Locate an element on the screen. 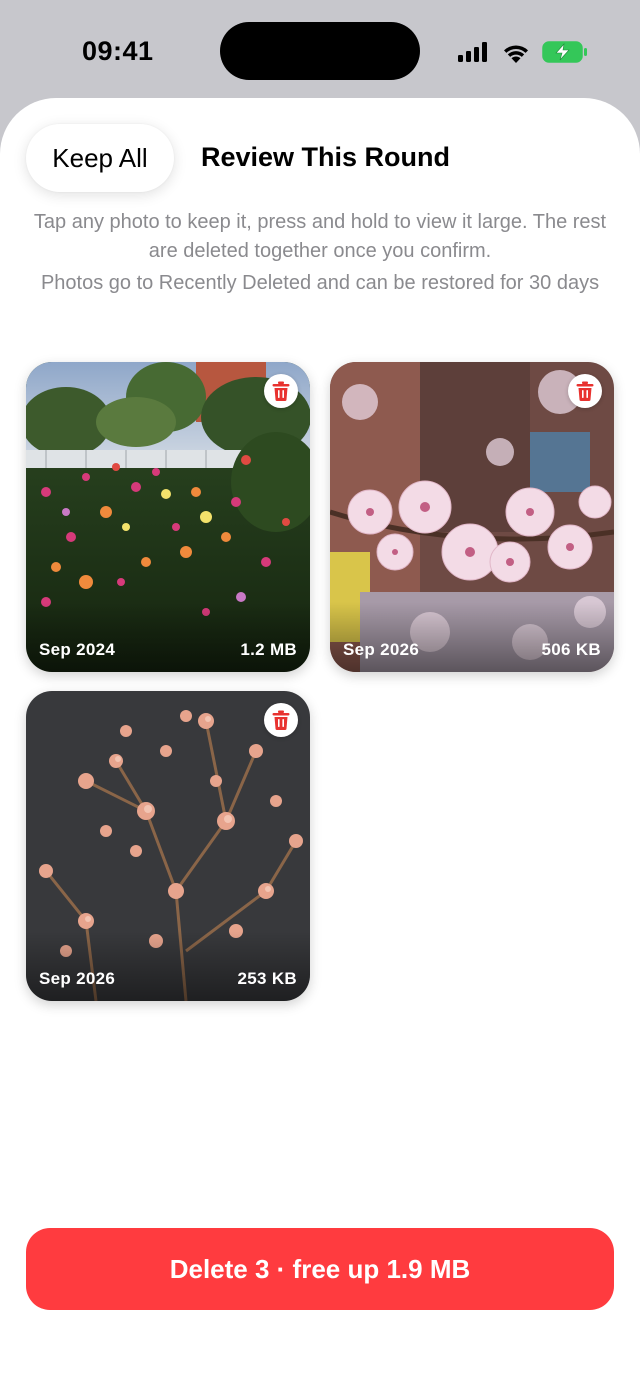 This screenshot has width=640, height=1391. dynamic-island is located at coordinates (320, 51).